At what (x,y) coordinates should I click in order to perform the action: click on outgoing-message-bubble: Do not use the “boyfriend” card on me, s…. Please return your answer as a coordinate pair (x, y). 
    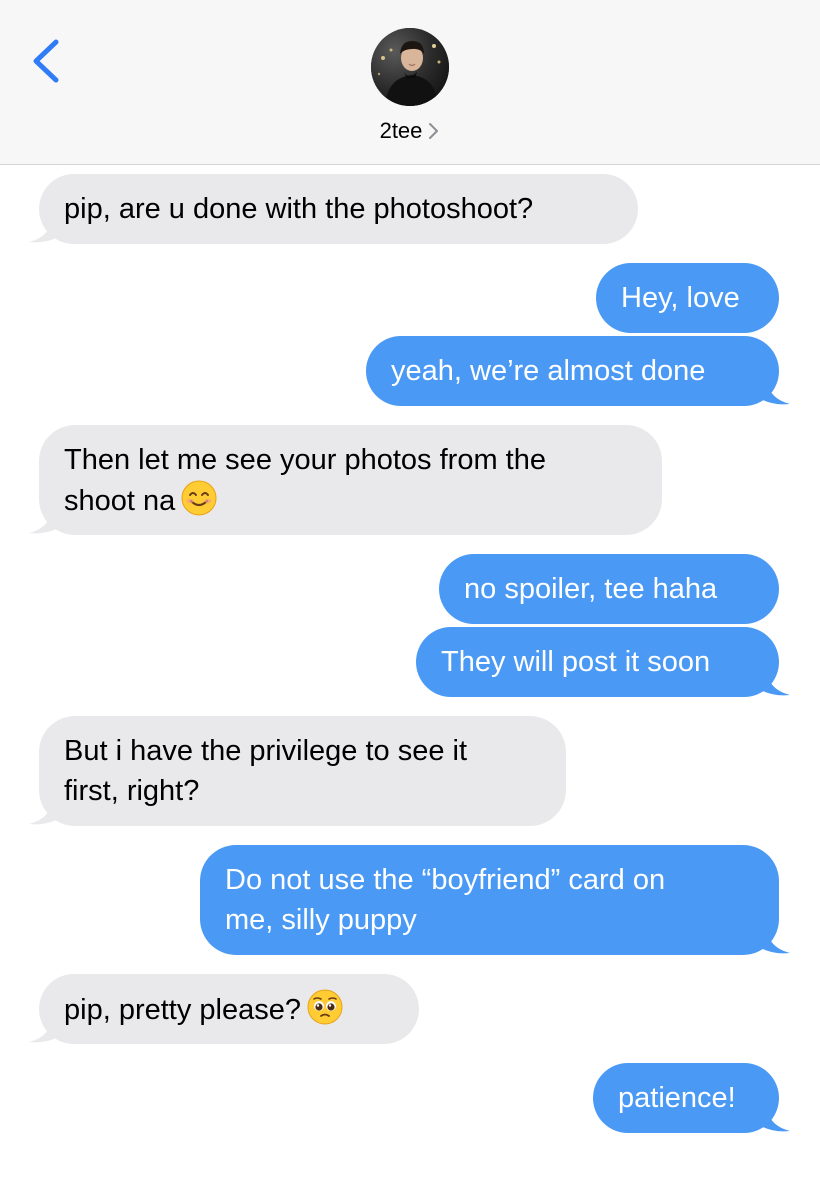
    Looking at the image, I should click on (489, 900).